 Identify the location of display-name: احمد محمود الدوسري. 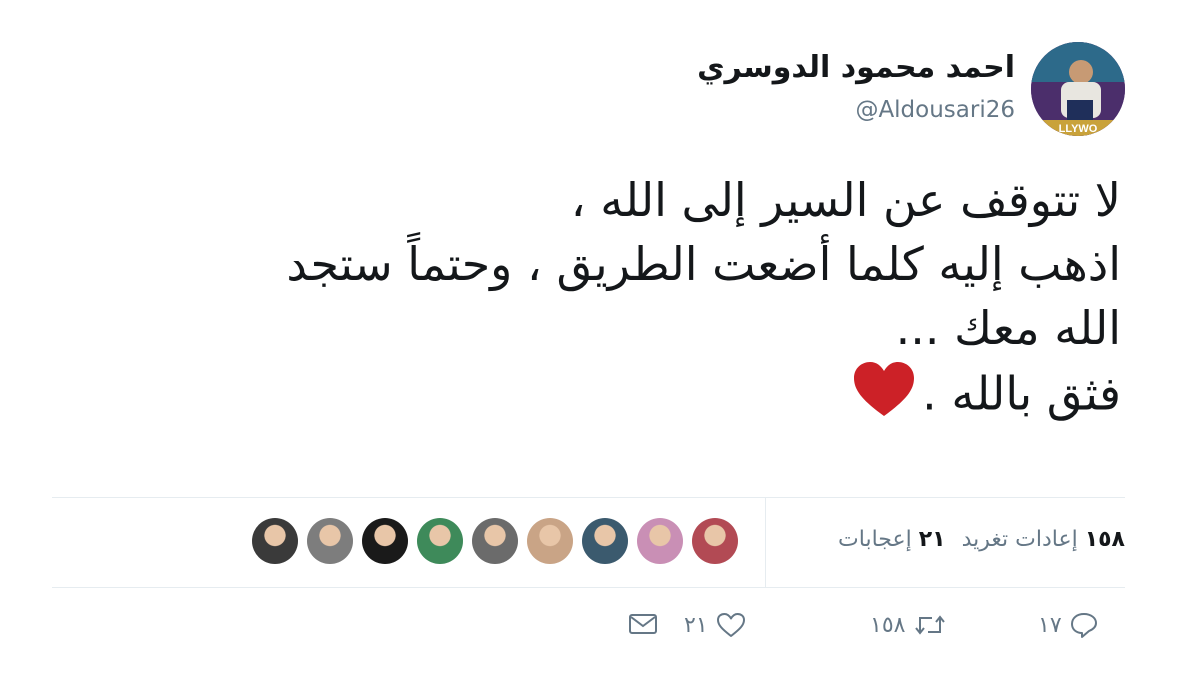
(856, 67).